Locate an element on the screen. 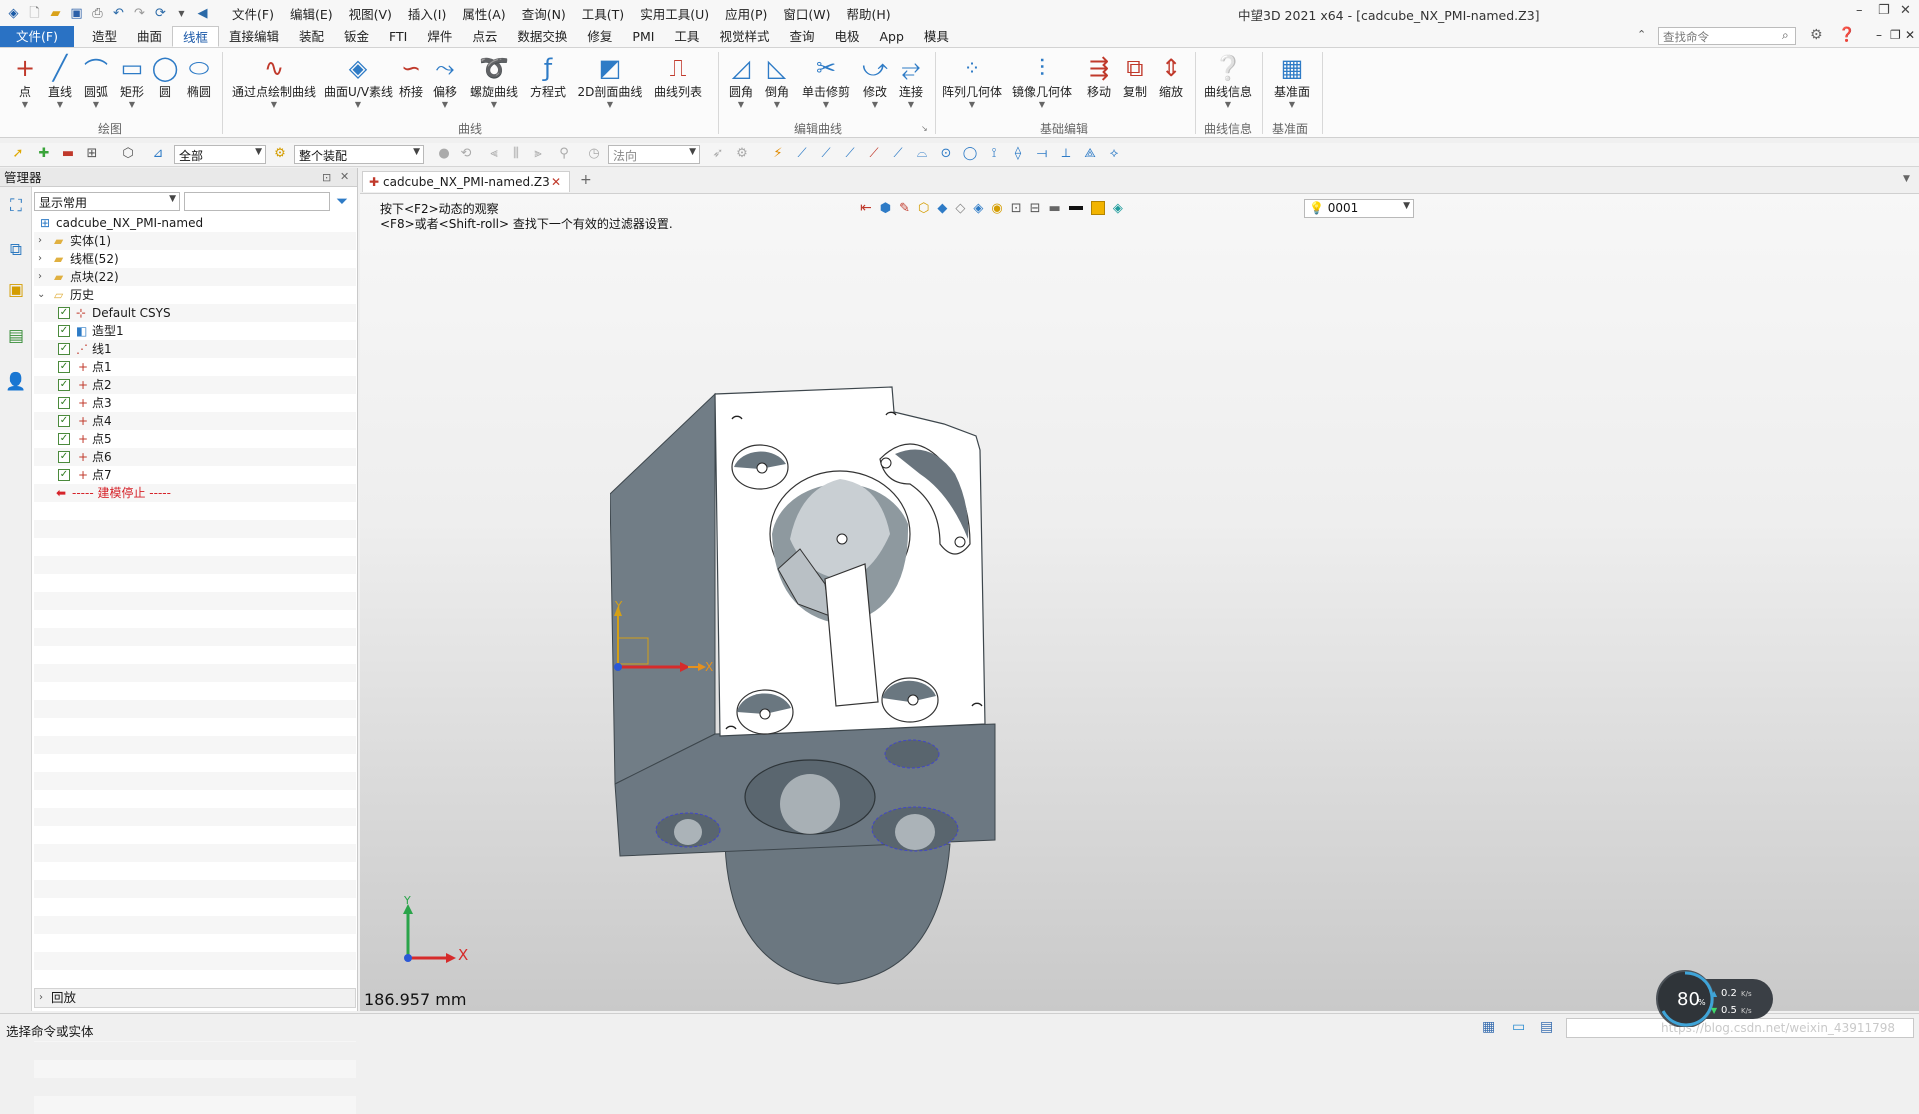  menu-help: 帮助(H) is located at coordinates (869, 13).